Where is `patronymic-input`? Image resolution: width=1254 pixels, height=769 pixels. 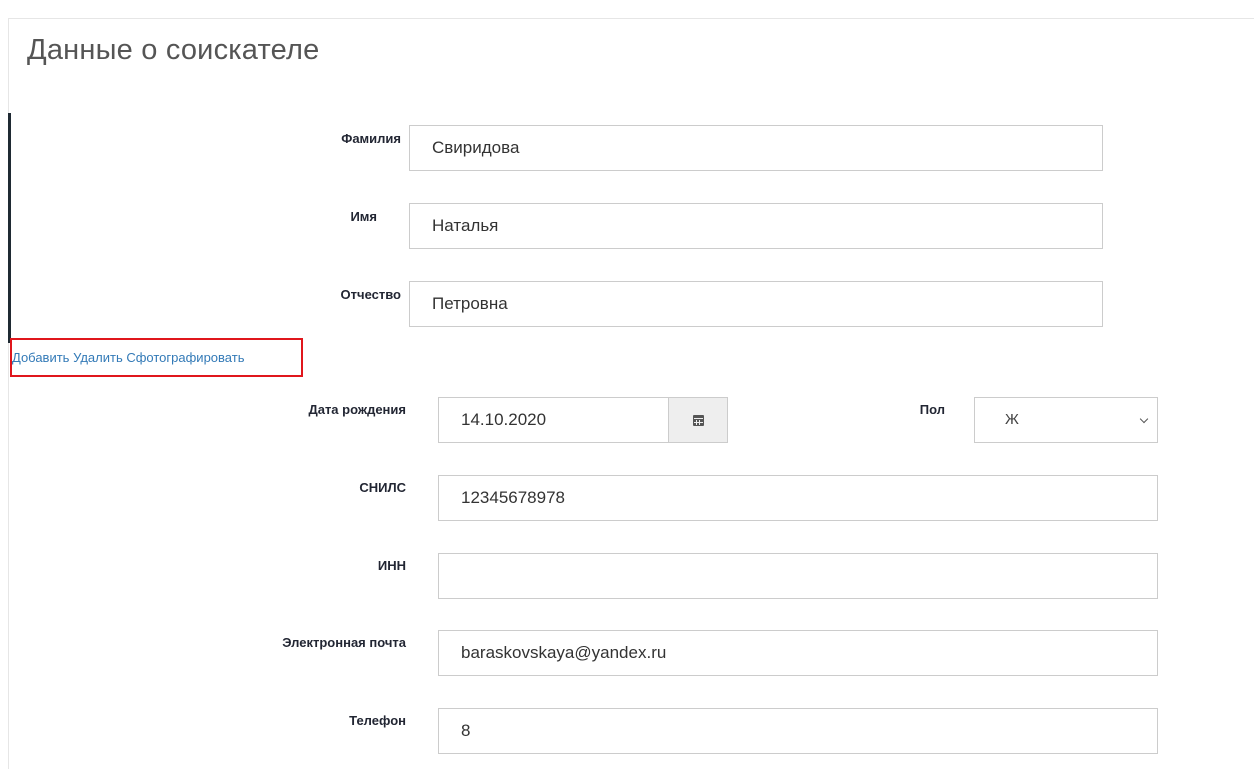
patronymic-input is located at coordinates (756, 304).